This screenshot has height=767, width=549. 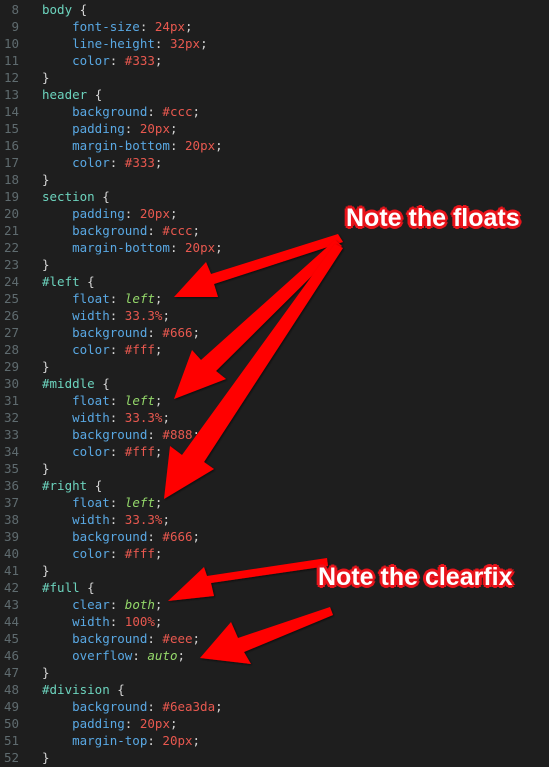 What do you see at coordinates (72, 94) in the screenshot?
I see `code-text: header {` at bounding box center [72, 94].